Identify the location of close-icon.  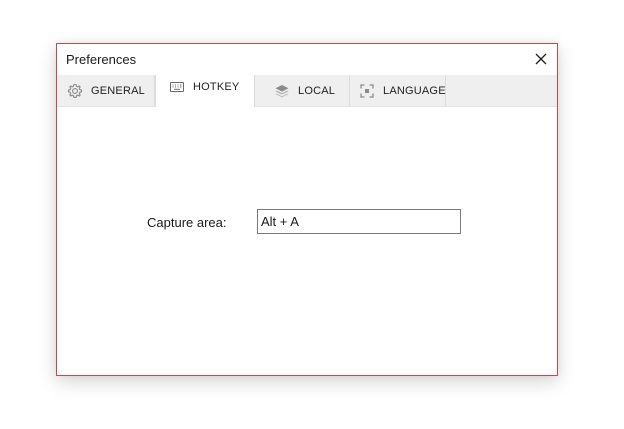
(541, 59).